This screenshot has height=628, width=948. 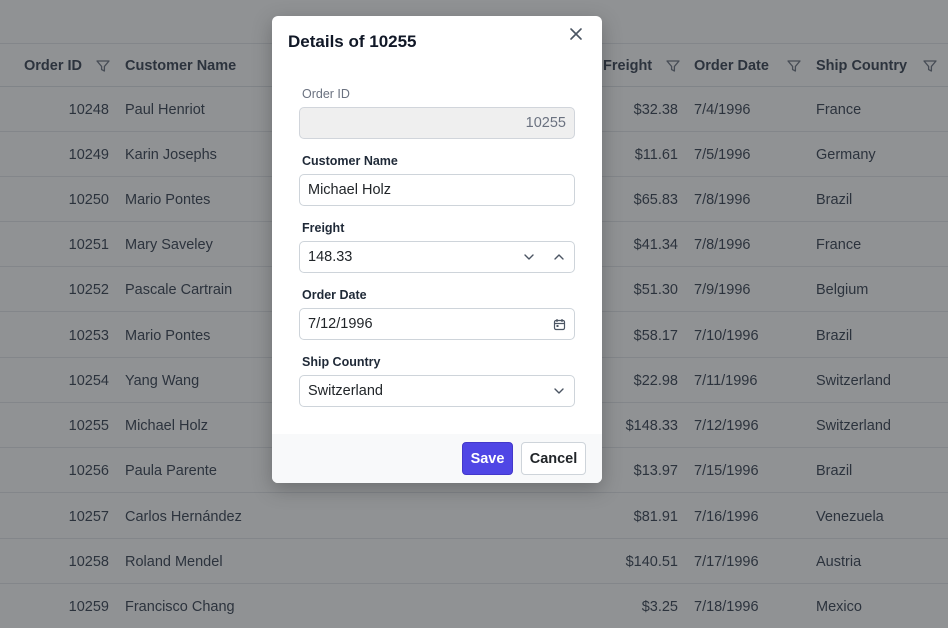 What do you see at coordinates (437, 190) in the screenshot?
I see `customer-name-field: Michael Holz` at bounding box center [437, 190].